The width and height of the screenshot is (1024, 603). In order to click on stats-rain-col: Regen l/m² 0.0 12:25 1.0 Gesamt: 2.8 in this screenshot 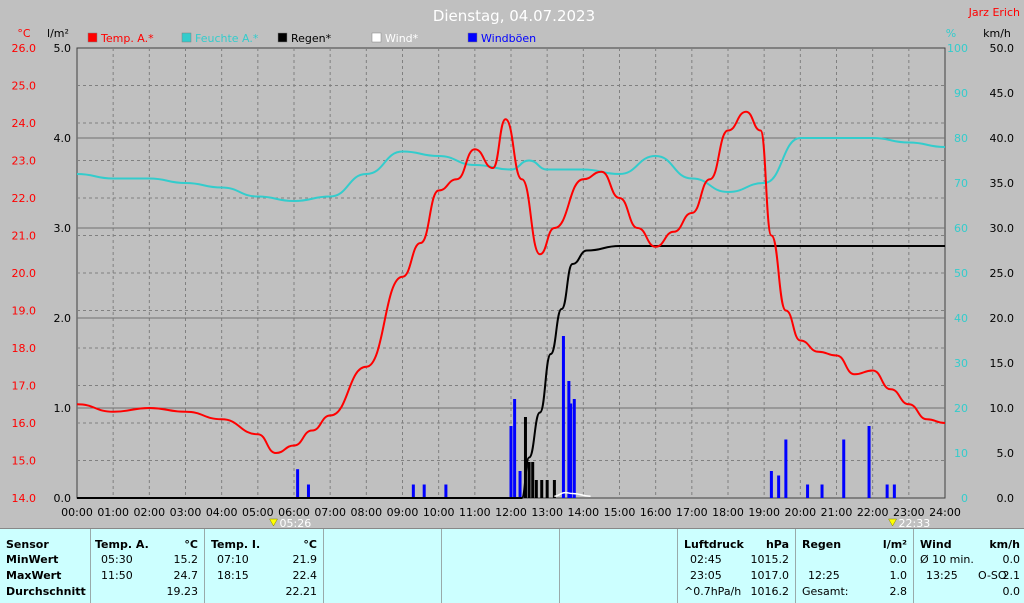, I will do `click(855, 566)`.